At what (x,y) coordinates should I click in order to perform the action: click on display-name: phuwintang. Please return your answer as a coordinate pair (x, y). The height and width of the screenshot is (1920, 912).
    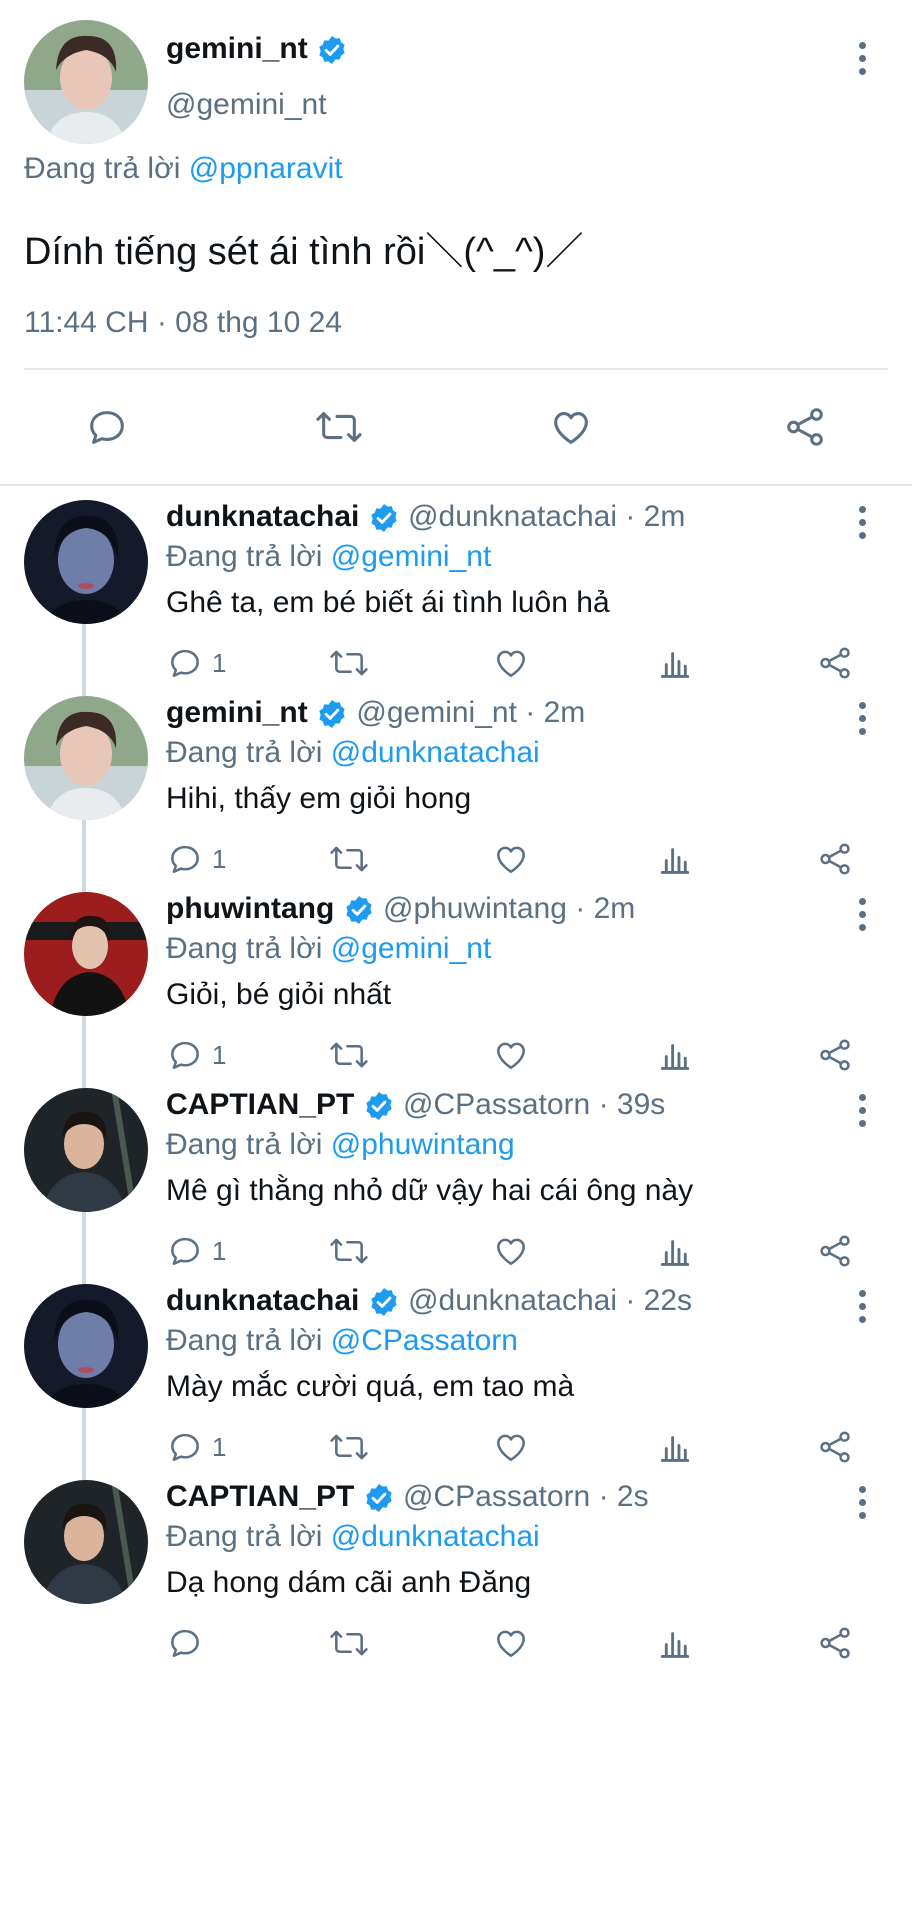
    Looking at the image, I should click on (250, 908).